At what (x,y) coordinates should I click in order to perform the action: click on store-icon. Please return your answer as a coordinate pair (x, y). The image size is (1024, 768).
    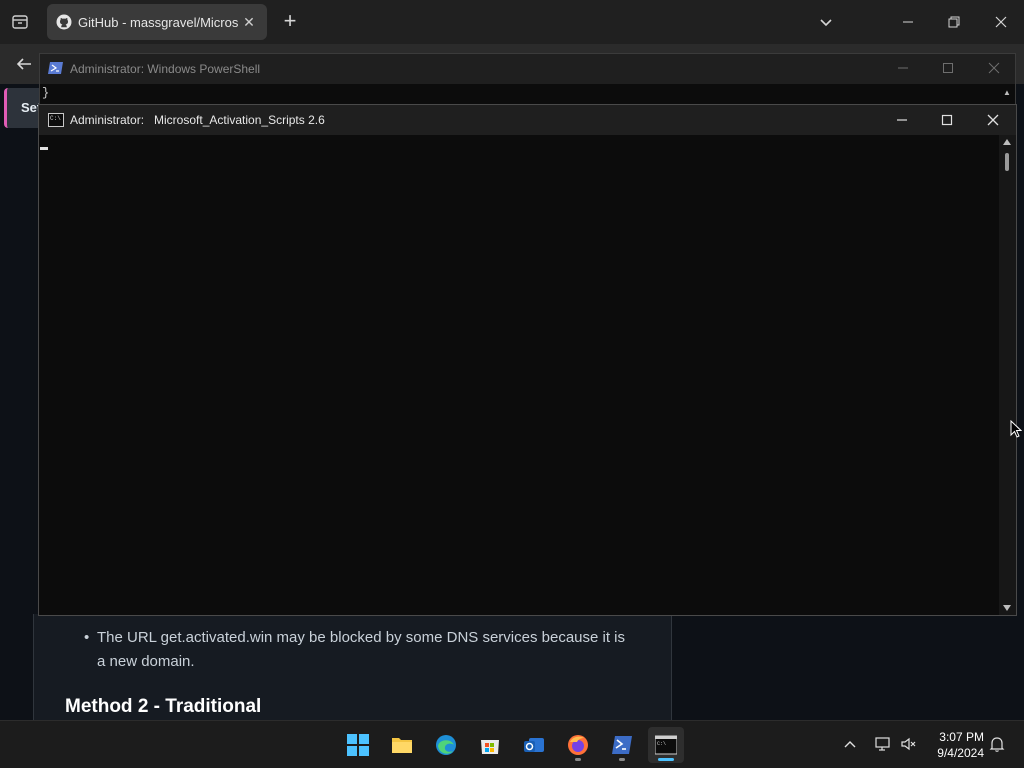
    Looking at the image, I should click on (490, 747).